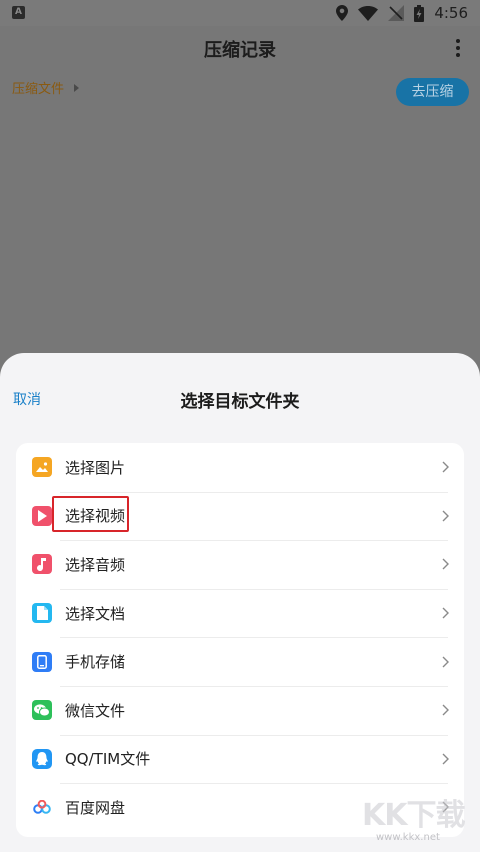 This screenshot has height=852, width=480. Describe the element at coordinates (240, 710) in the screenshot. I see `list-item-wechat-files: 微信文件` at that location.